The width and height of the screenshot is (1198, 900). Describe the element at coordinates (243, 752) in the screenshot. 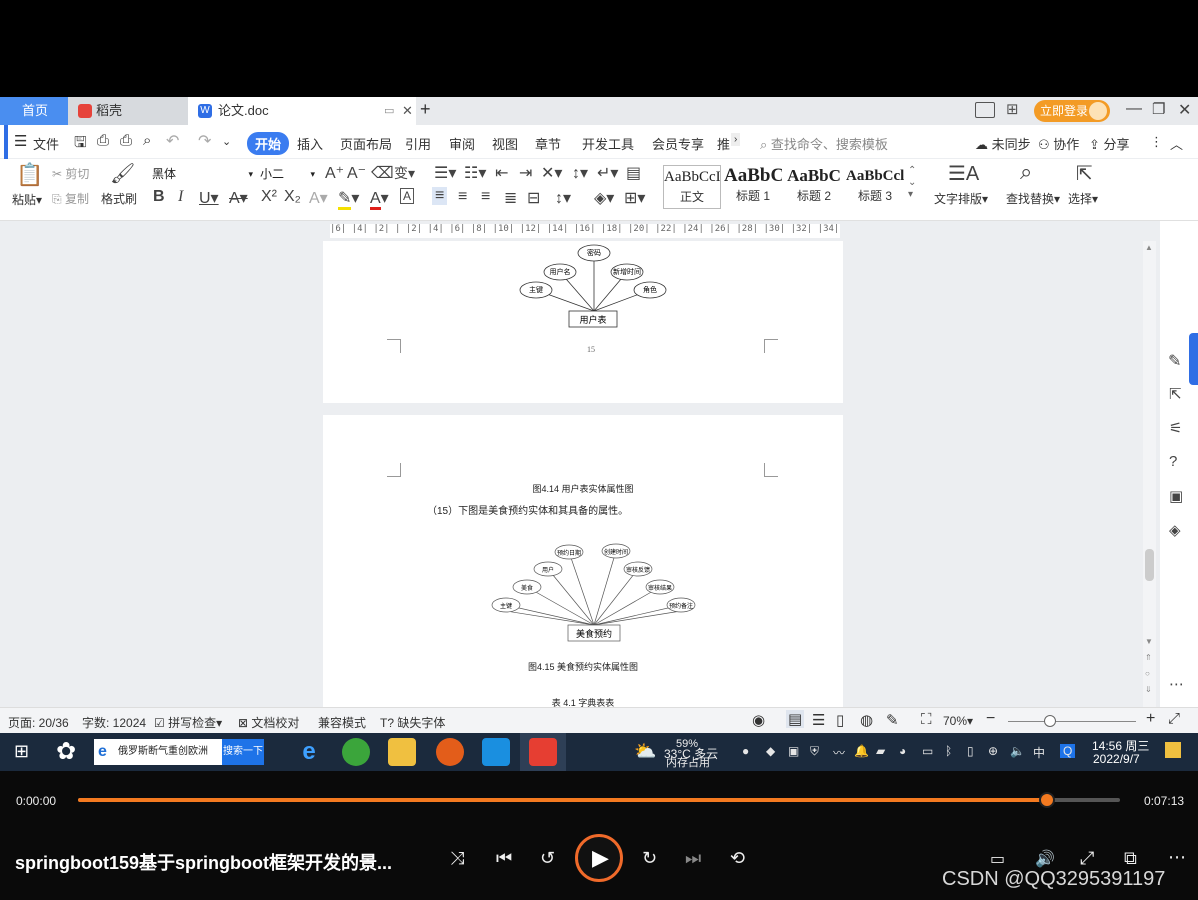

I see `browser-search-button: 搜索一下` at that location.